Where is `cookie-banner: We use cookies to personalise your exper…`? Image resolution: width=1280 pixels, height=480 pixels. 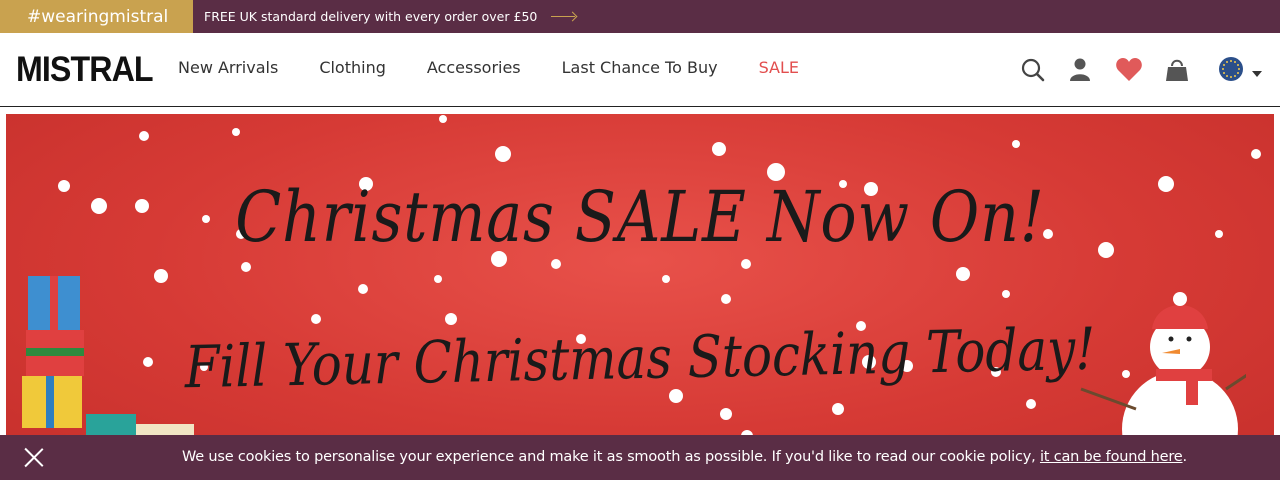
cookie-banner: We use cookies to personalise your exper… is located at coordinates (640, 457).